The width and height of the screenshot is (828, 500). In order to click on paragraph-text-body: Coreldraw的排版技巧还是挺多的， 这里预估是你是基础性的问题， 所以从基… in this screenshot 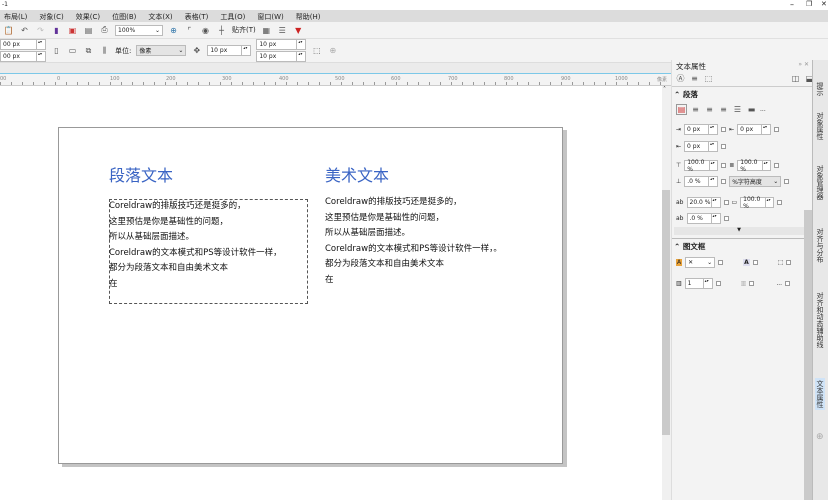, I will do `click(195, 245)`.